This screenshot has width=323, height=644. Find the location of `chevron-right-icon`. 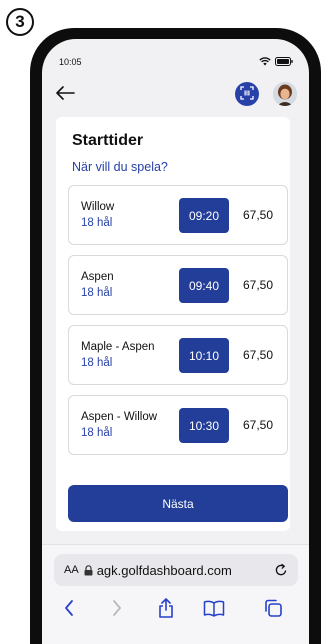

chevron-right-icon is located at coordinates (117, 608).